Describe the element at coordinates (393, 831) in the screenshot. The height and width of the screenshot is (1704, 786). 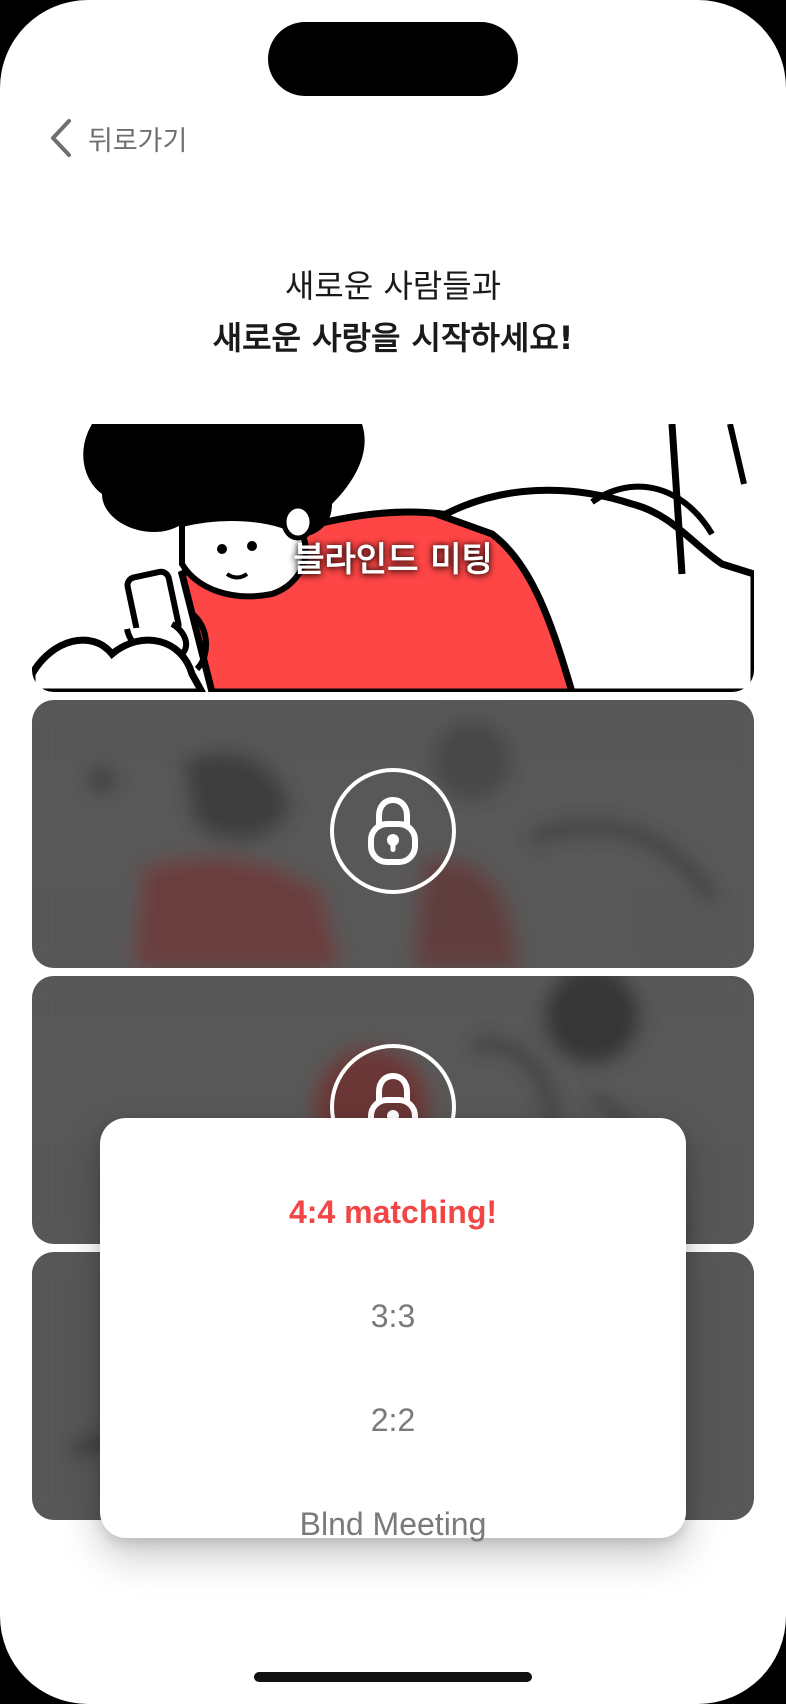
I see `lock-icon` at that location.